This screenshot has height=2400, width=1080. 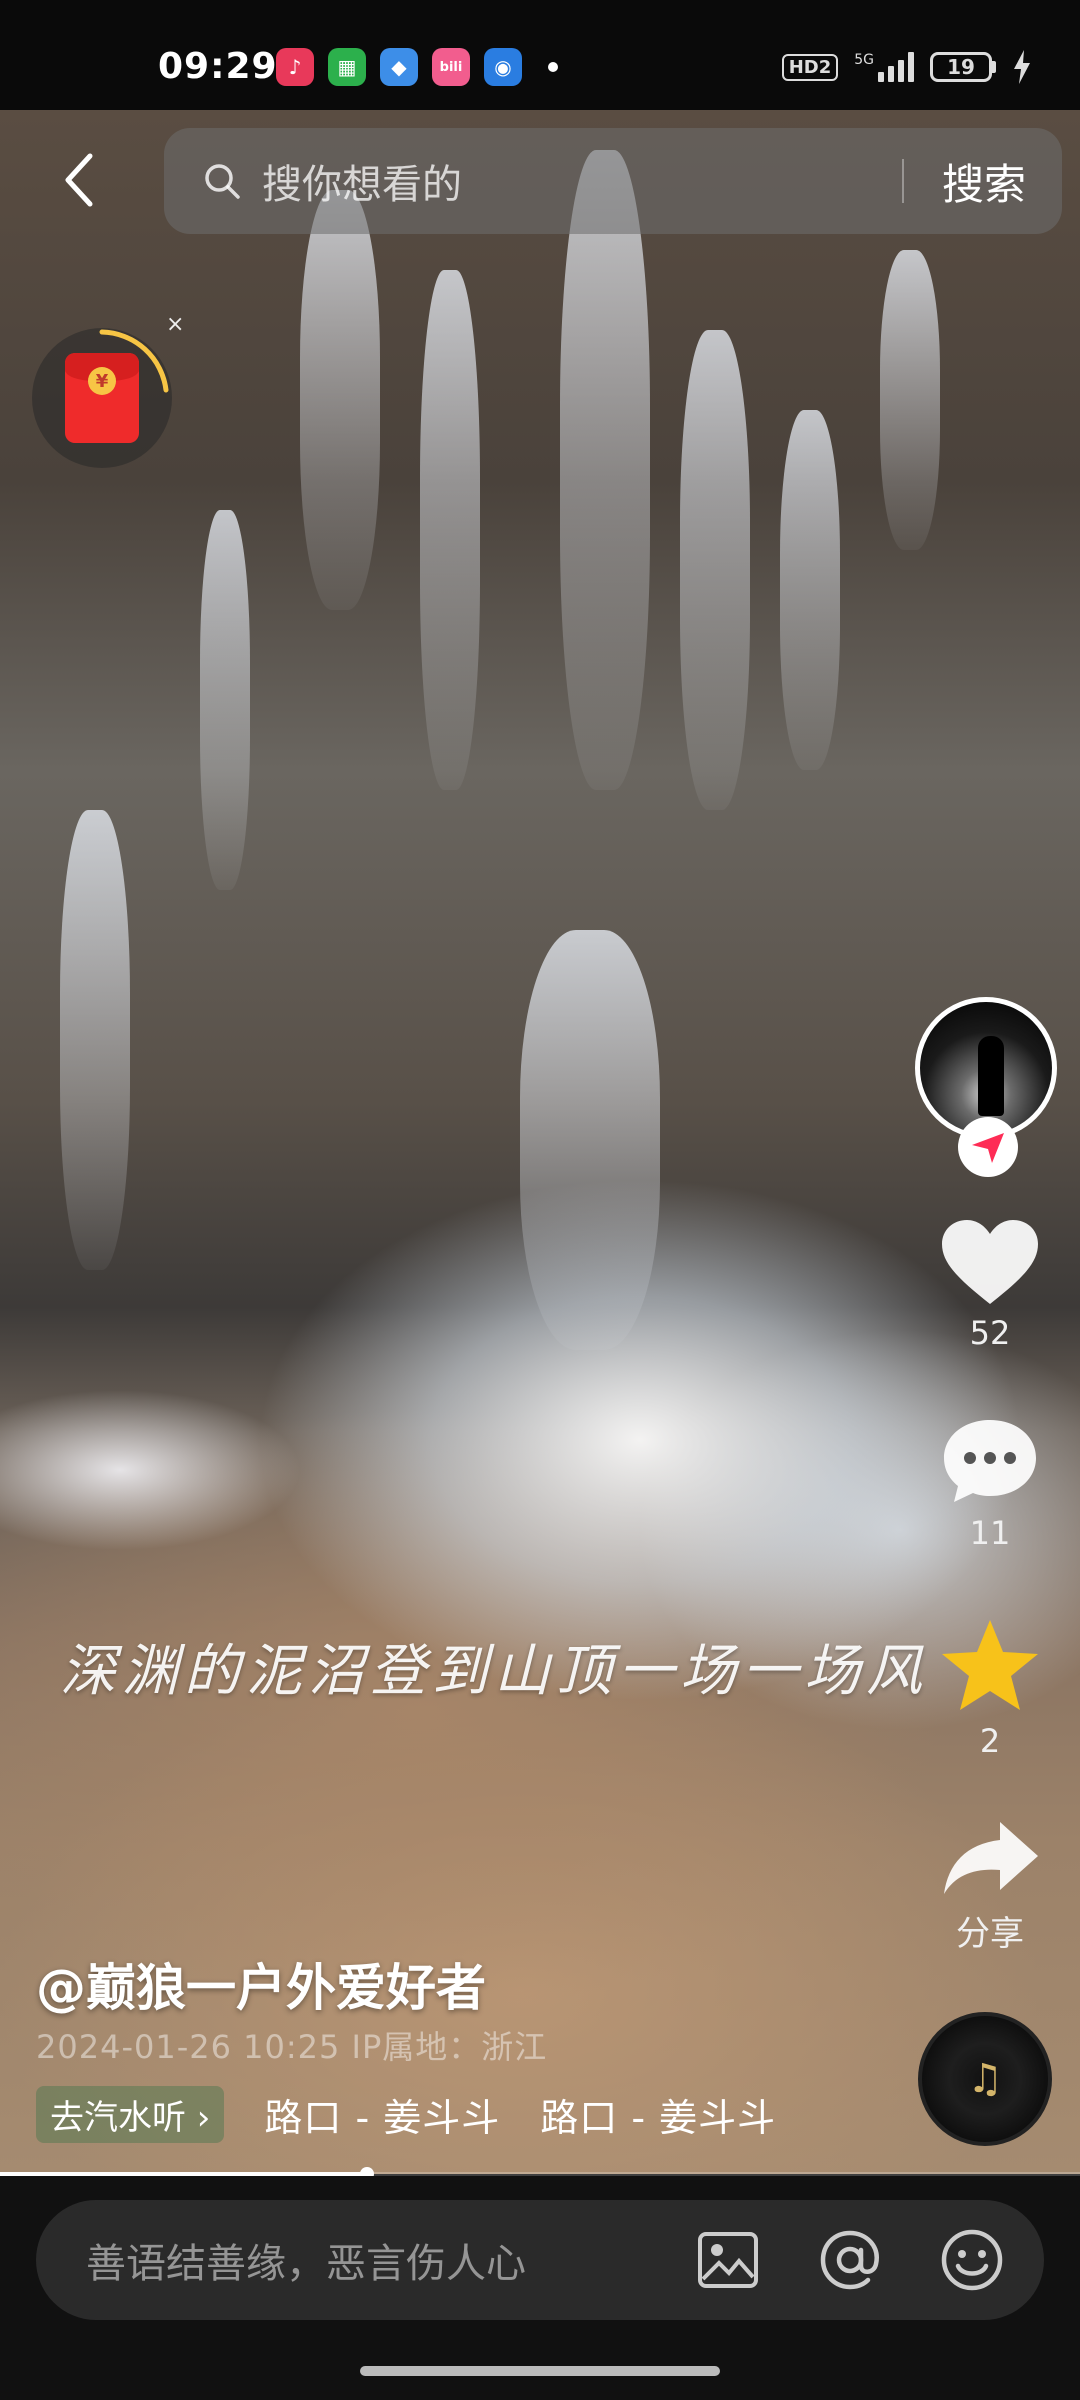 What do you see at coordinates (963, 67) in the screenshot?
I see `battery-icon: 19` at bounding box center [963, 67].